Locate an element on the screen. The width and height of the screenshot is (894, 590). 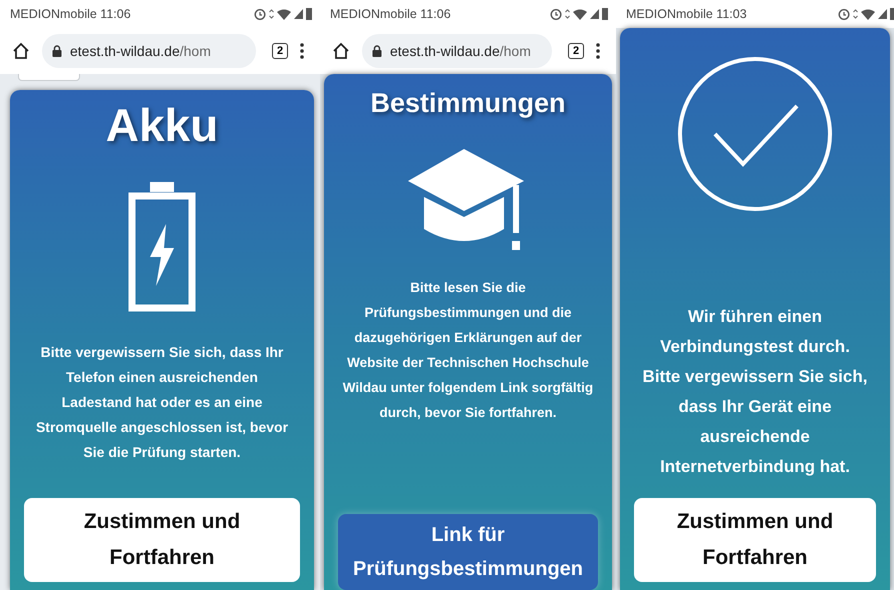
card-title: Bestimmungen is located at coordinates (468, 103).